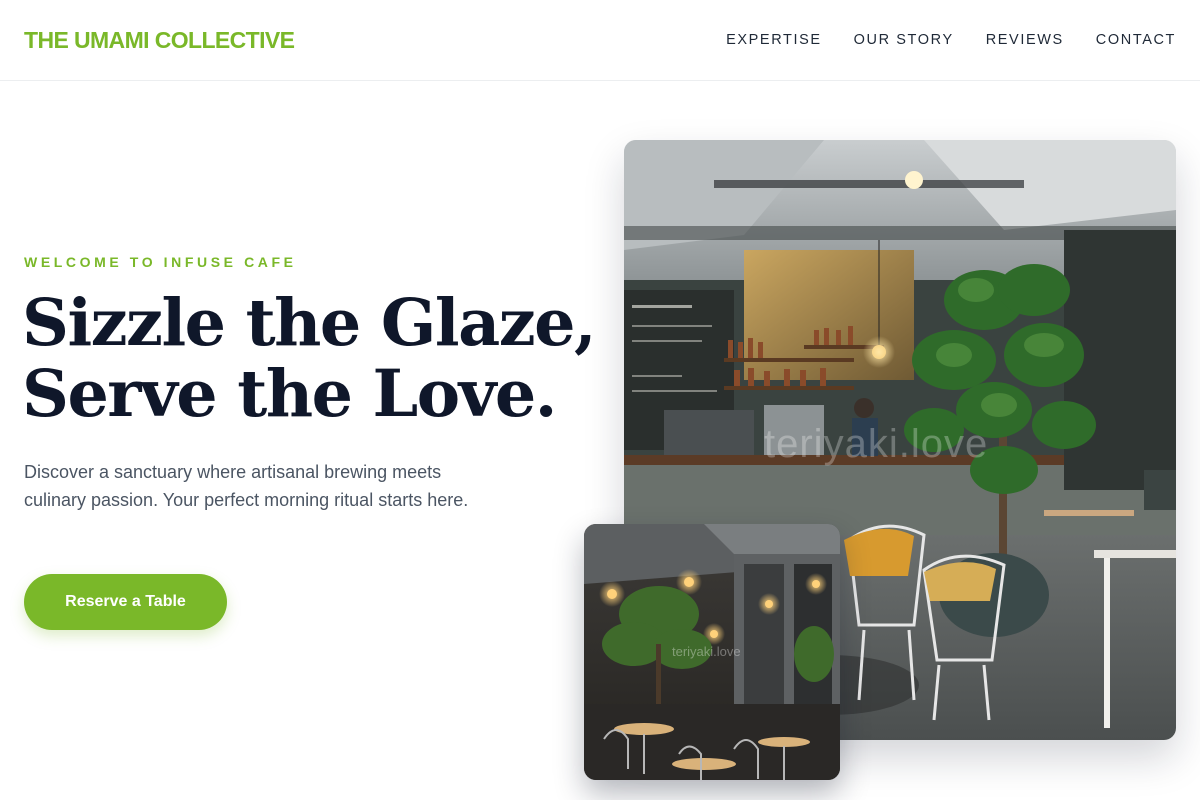  I want to click on headline-line-1: Sizzle the Glaze,, so click(309, 323).